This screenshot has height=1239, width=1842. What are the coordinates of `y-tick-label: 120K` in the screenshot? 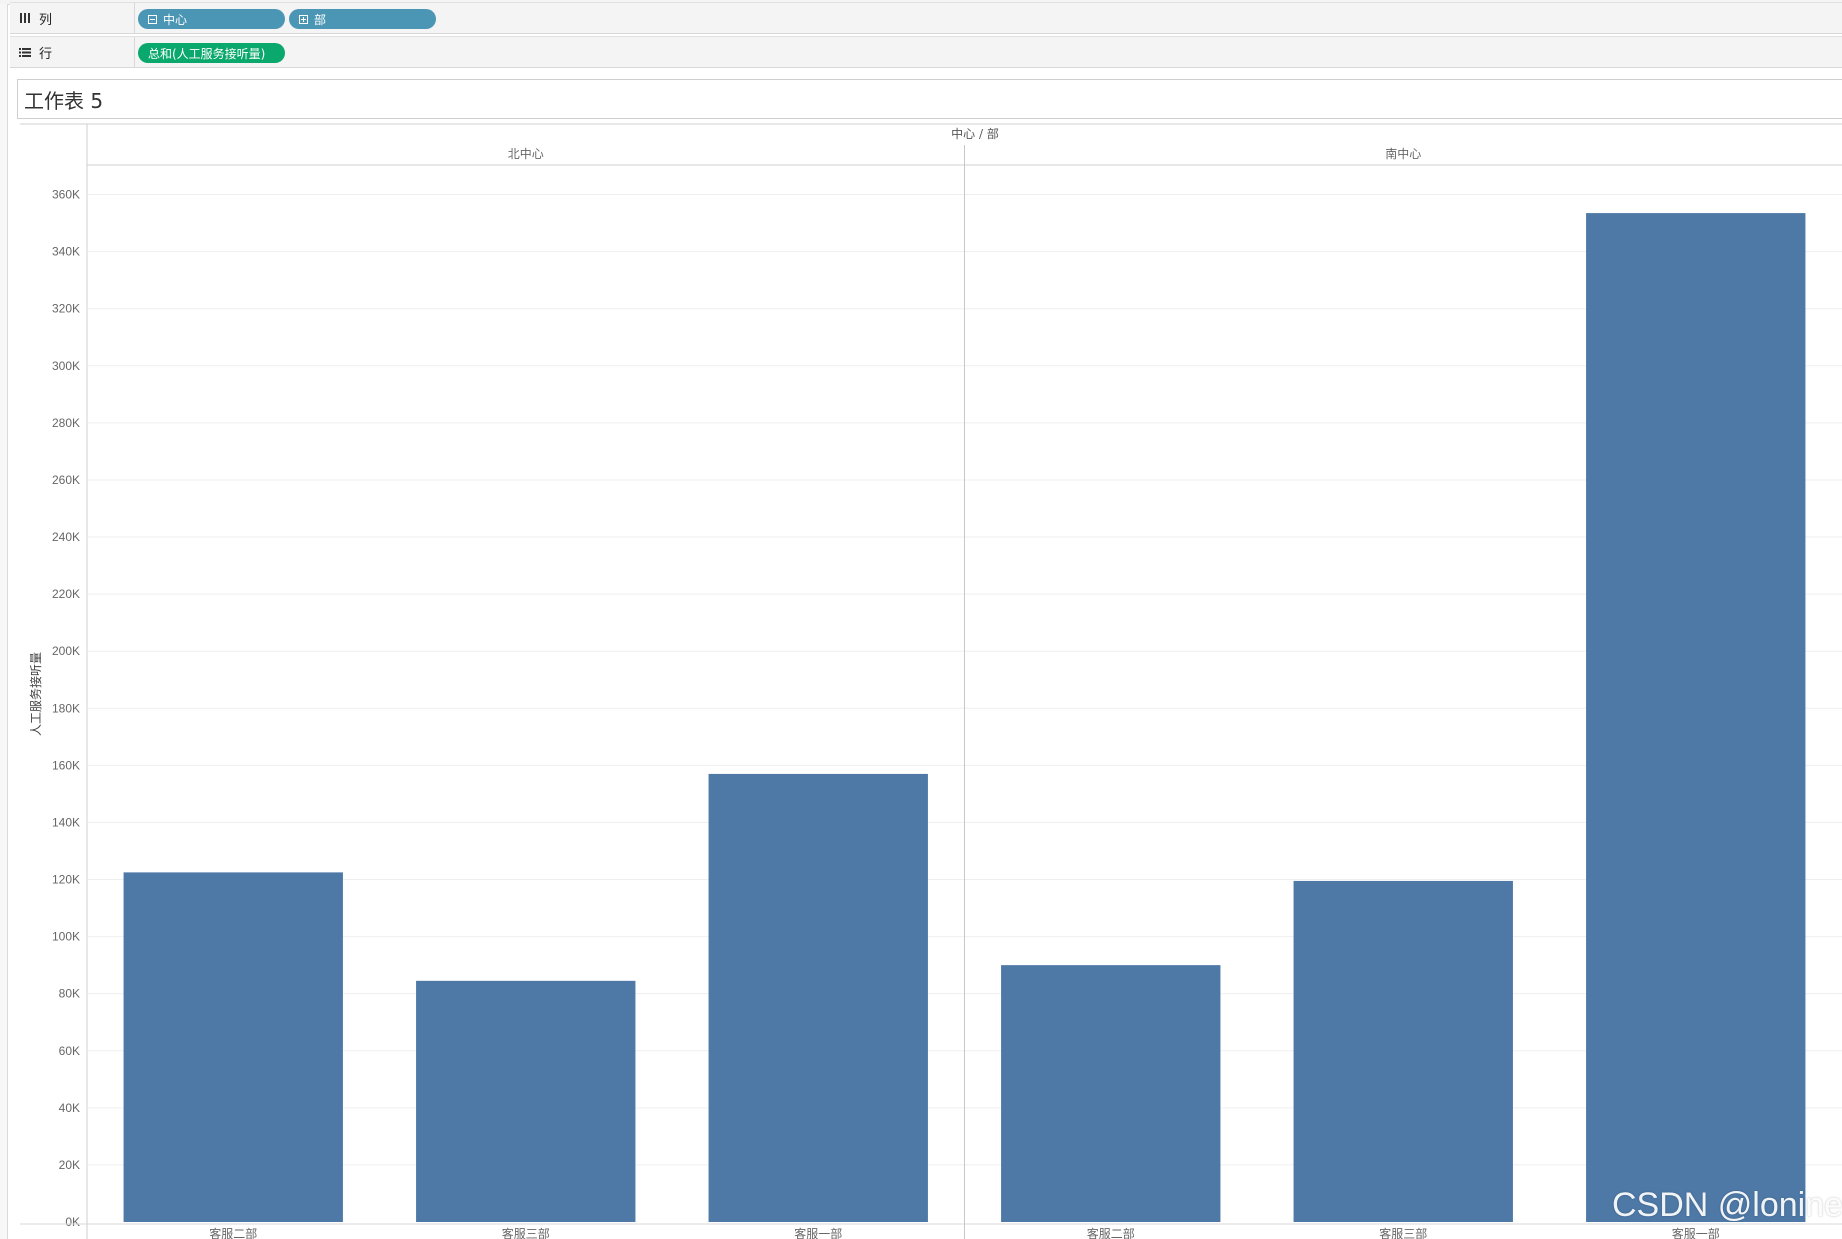 It's located at (66, 880).